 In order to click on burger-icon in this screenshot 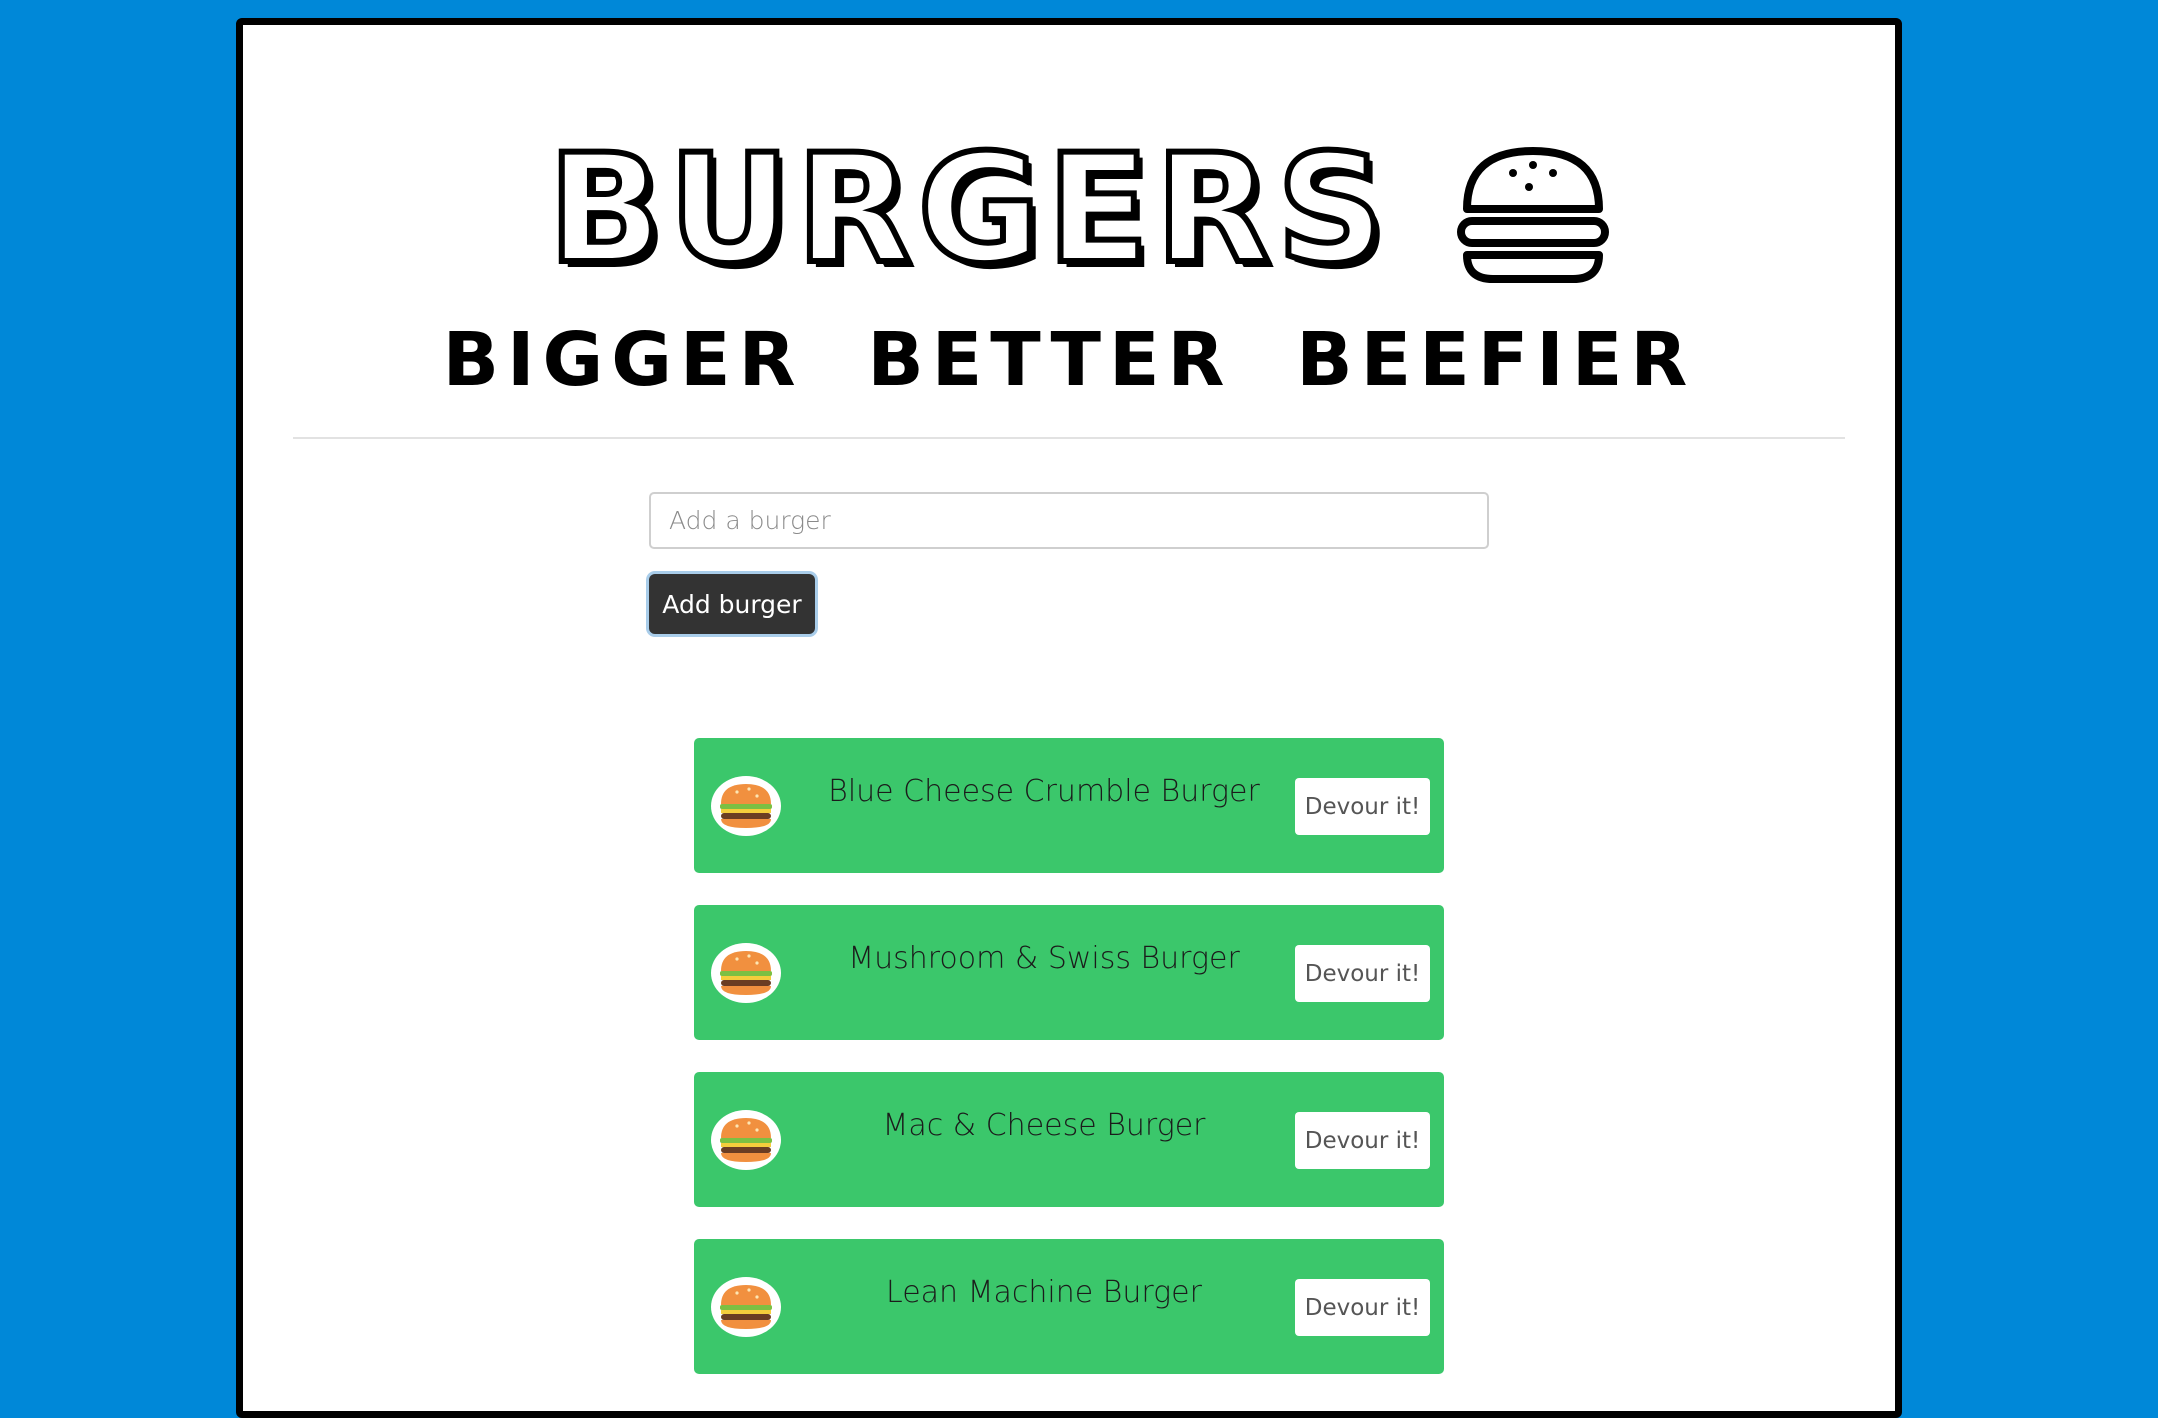, I will do `click(1533, 215)`.